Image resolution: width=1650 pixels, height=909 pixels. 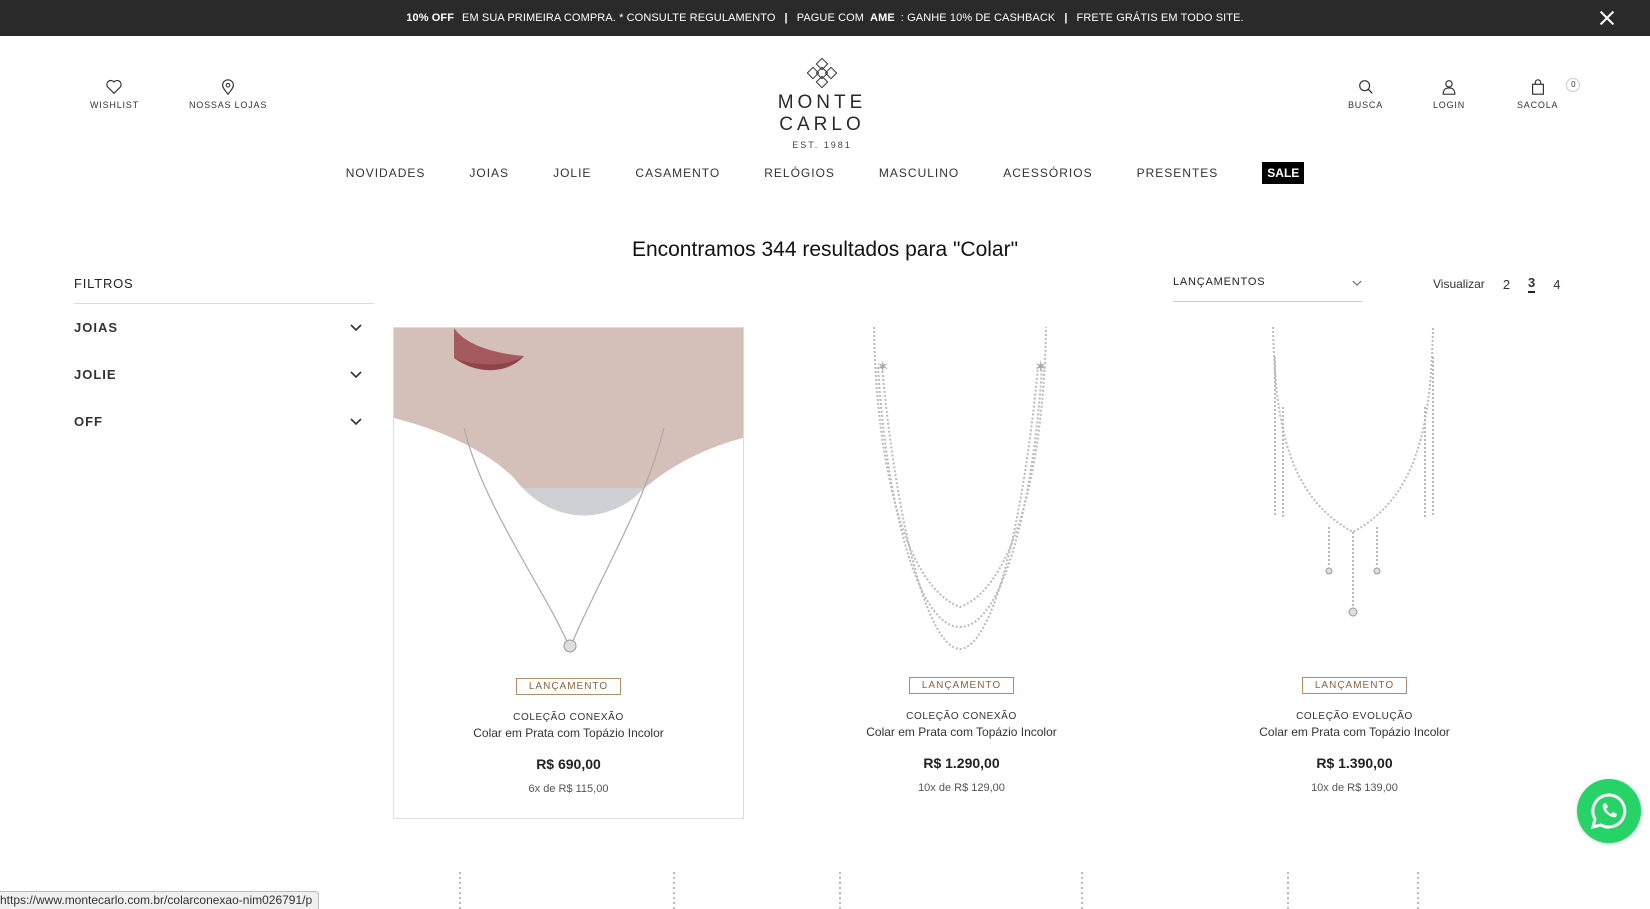 I want to click on login-button: LOGIN, so click(x=1449, y=94).